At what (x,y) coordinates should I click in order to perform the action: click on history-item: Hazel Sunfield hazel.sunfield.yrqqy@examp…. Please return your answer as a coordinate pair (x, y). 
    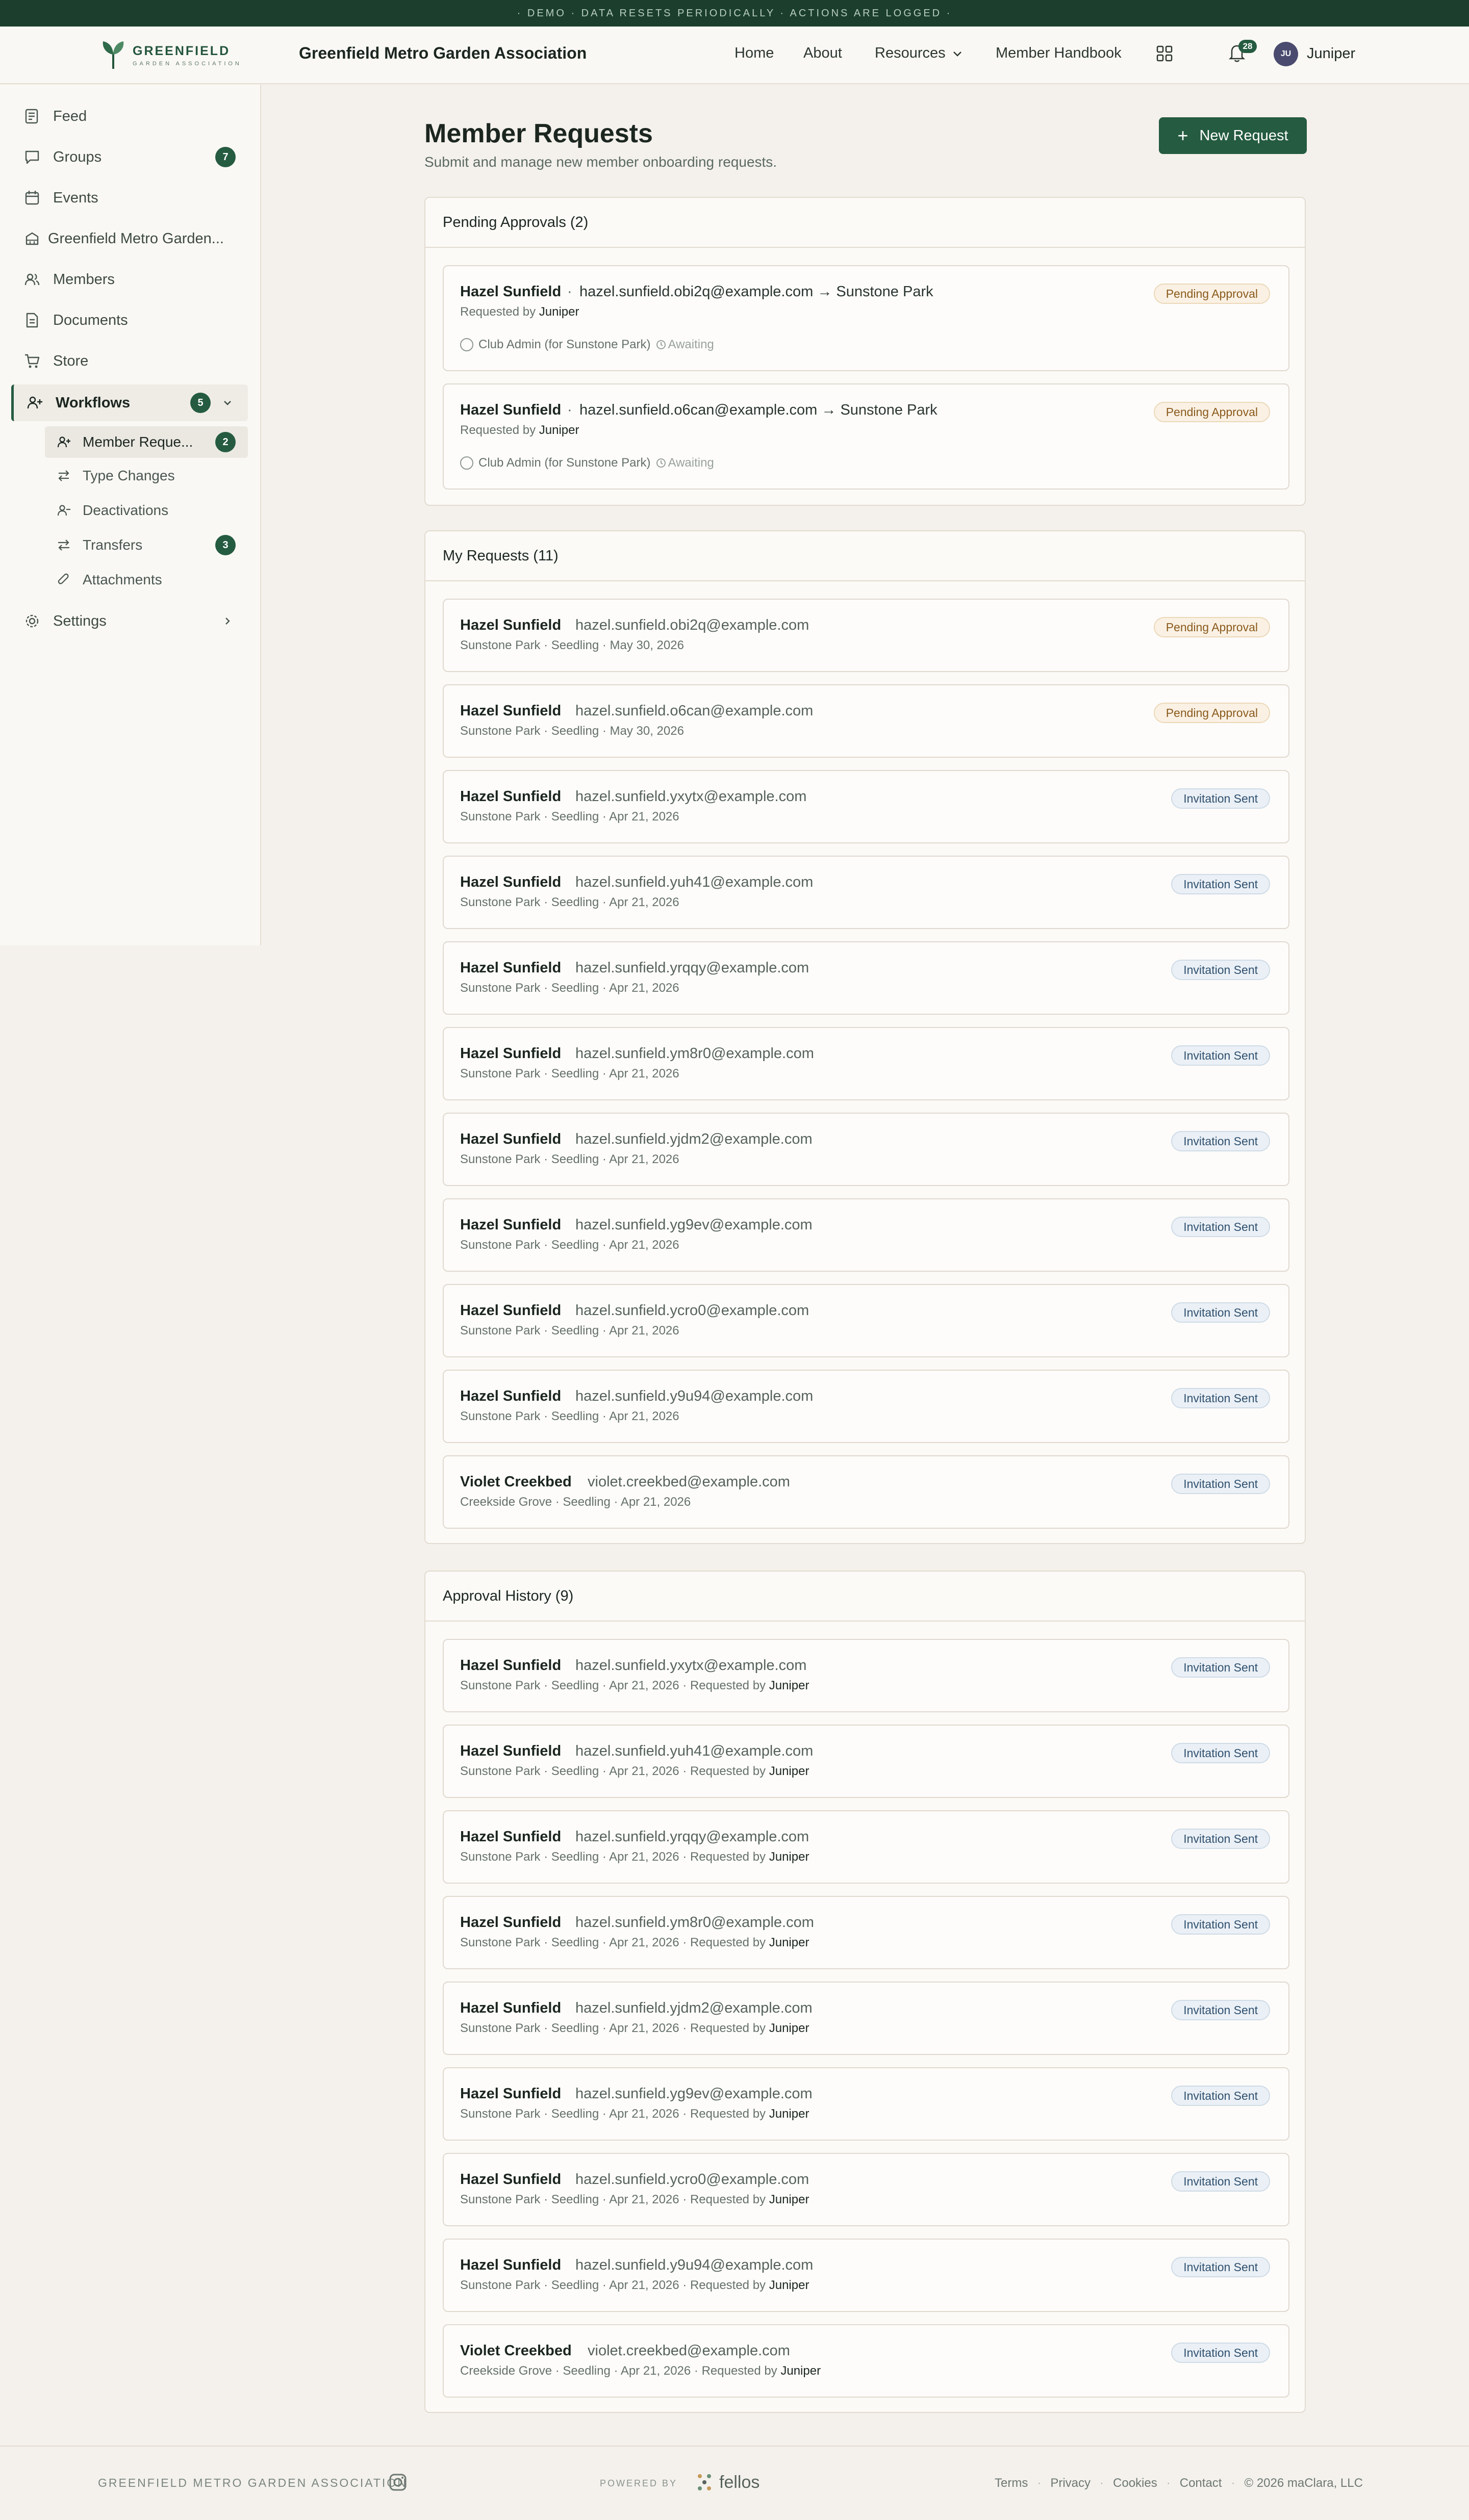
    Looking at the image, I should click on (866, 1847).